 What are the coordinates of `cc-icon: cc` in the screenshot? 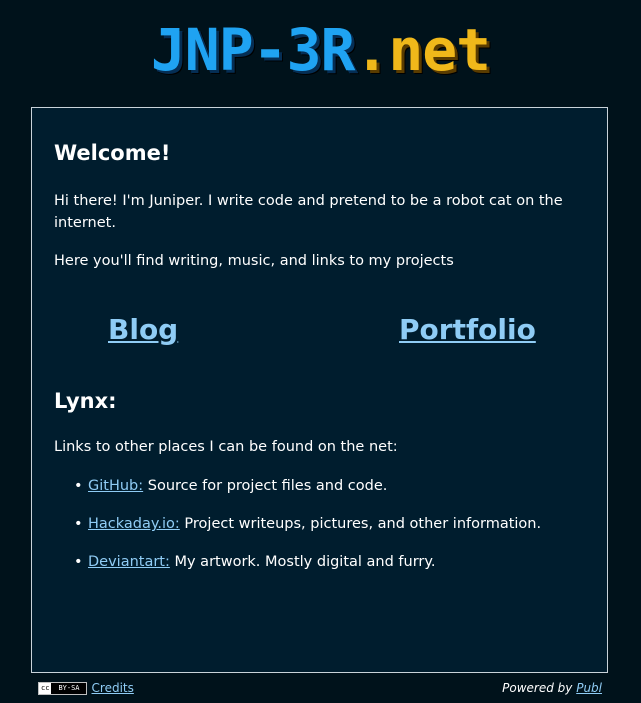 It's located at (46, 688).